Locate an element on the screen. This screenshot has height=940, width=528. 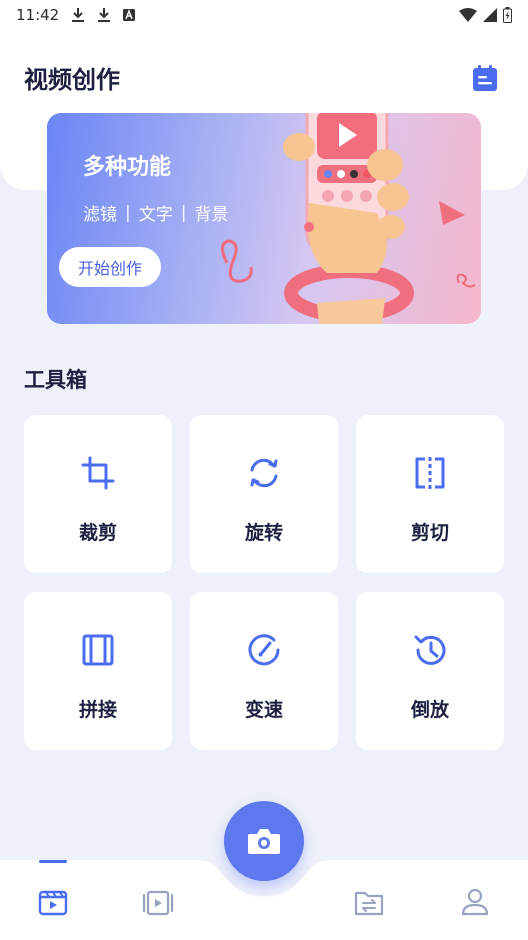
tool-reverse: 倒放 is located at coordinates (430, 671).